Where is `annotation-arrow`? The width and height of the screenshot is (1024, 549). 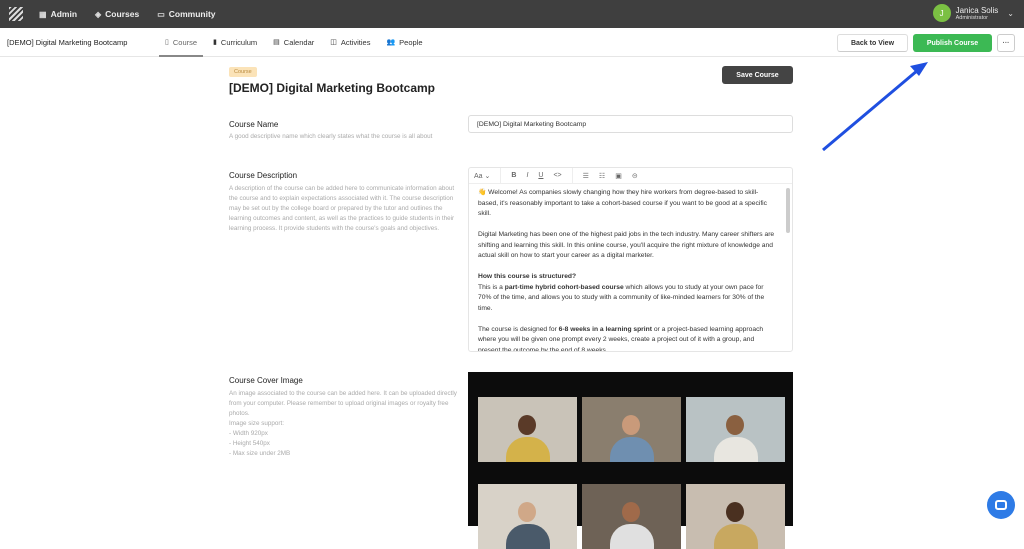 annotation-arrow is located at coordinates (875, 107).